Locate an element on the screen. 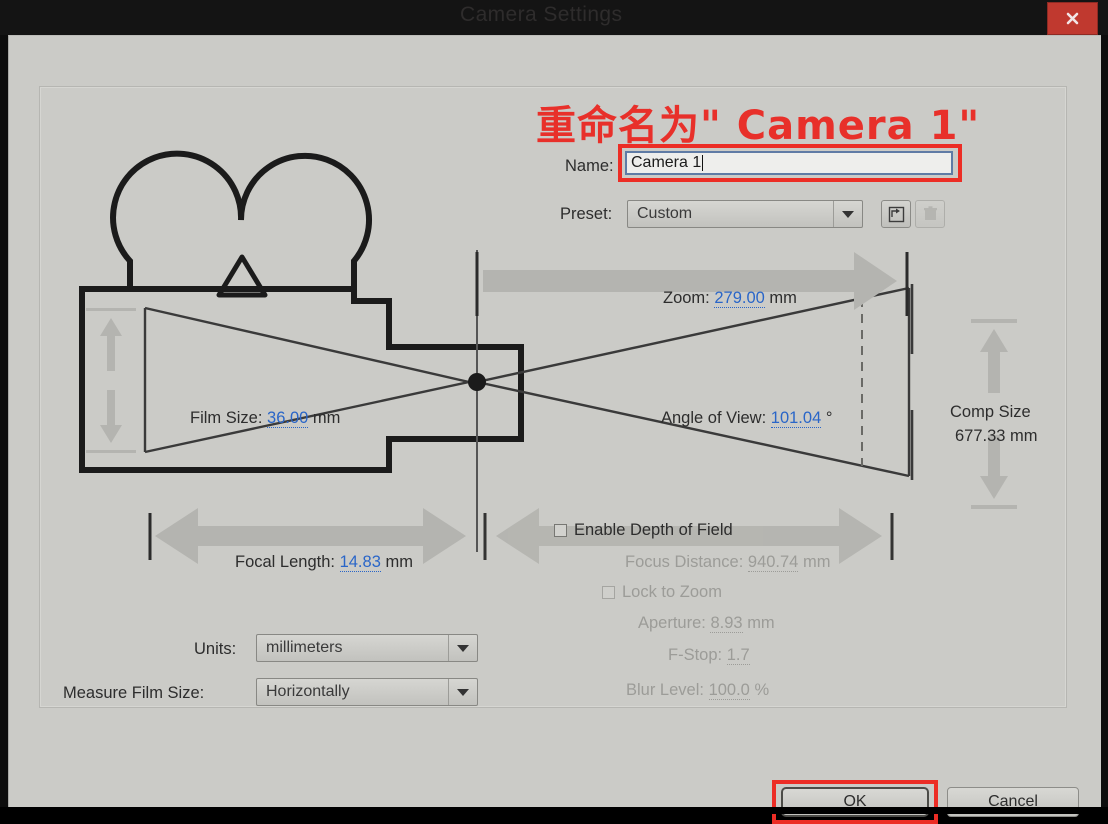 The image size is (1108, 824). save-preset-icon is located at coordinates (896, 214).